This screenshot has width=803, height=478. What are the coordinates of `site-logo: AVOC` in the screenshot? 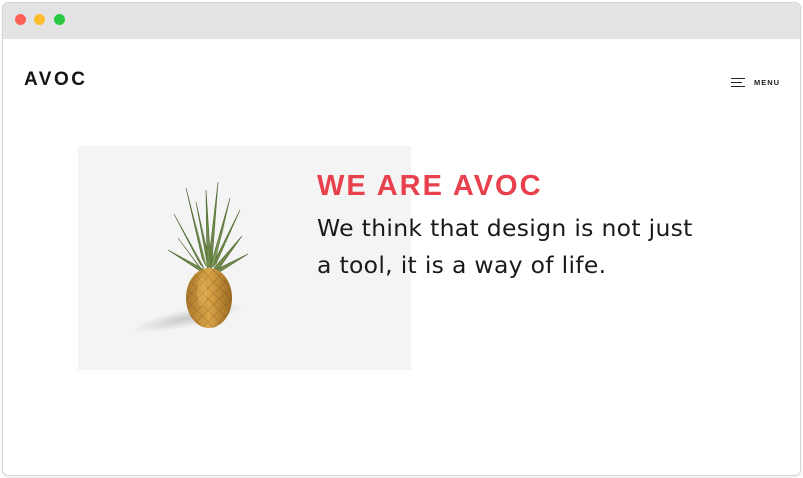 It's located at (55, 80).